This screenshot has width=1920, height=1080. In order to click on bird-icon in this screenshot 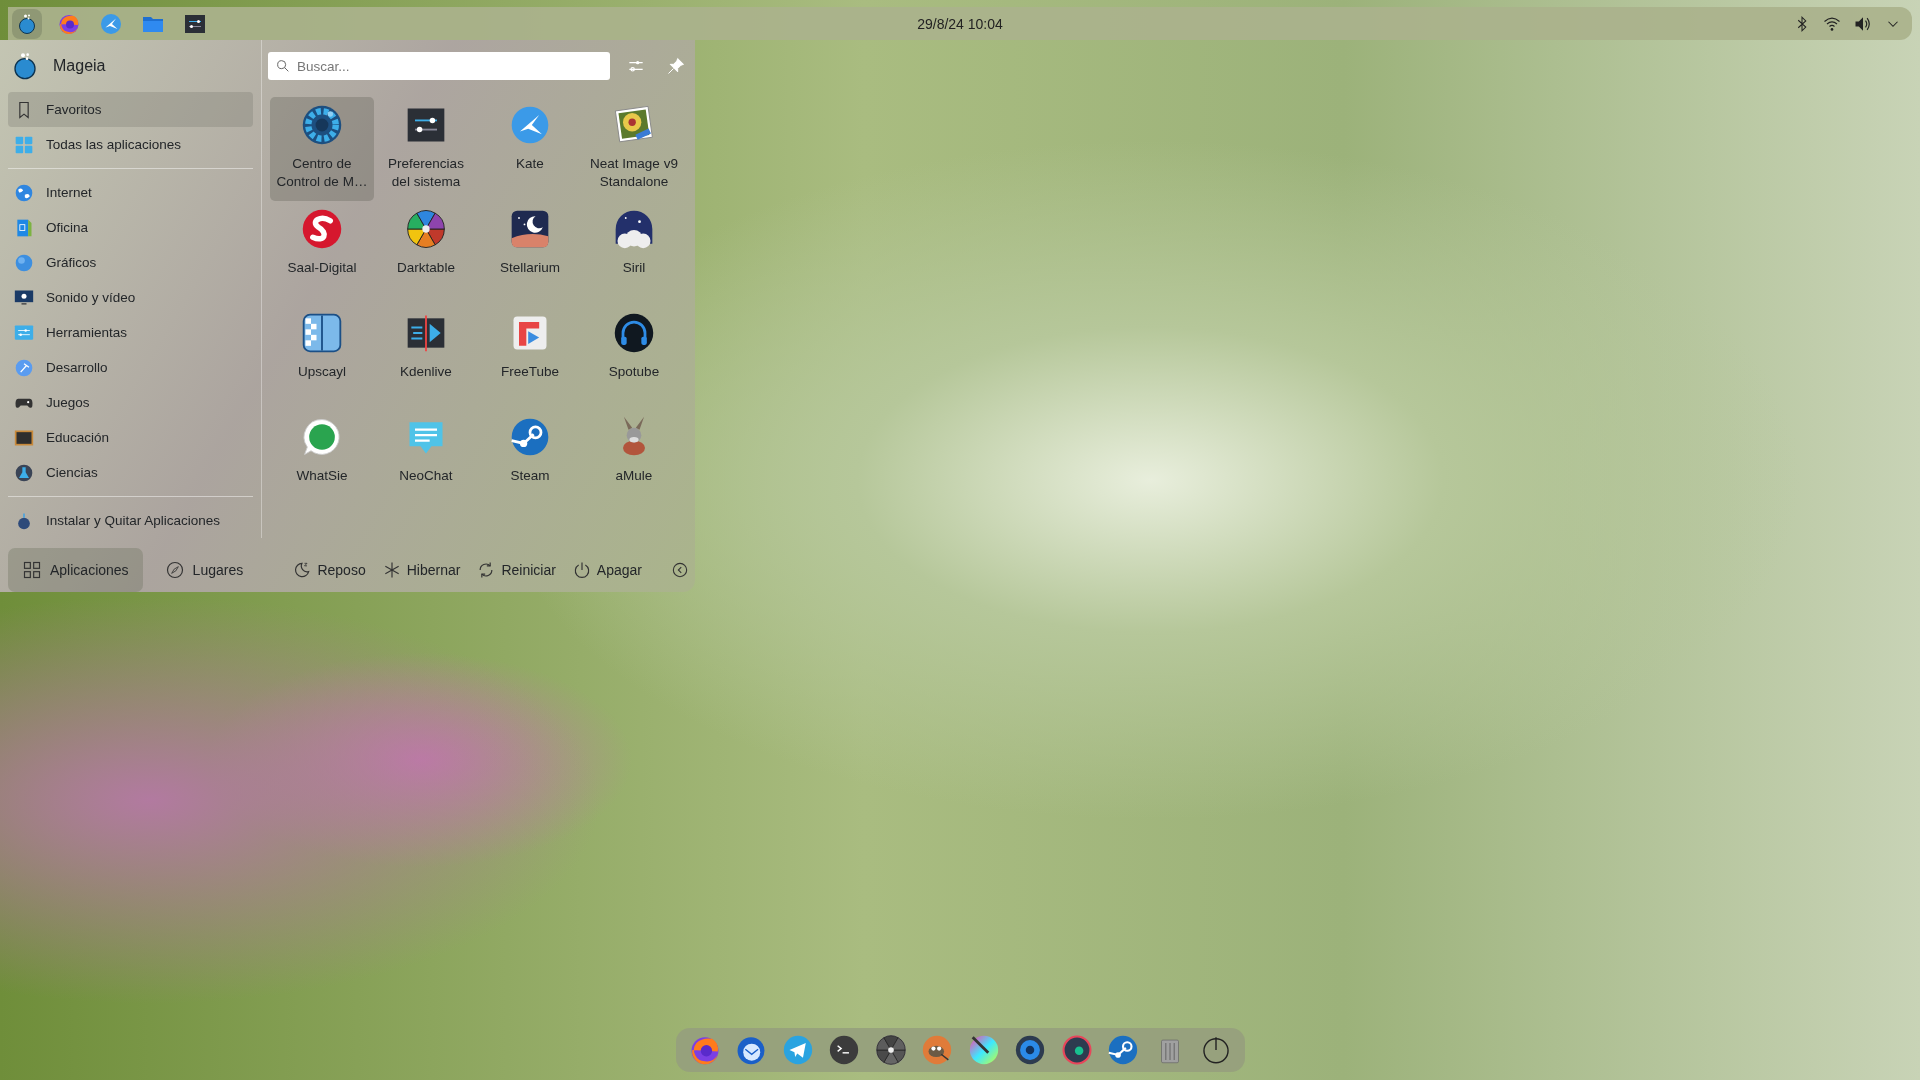, I will do `click(111, 23)`.